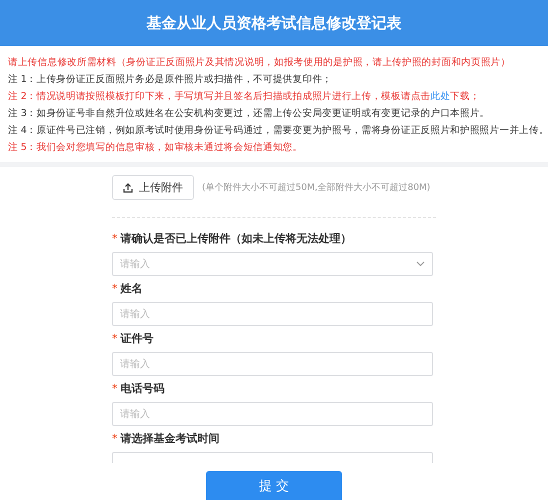 The width and height of the screenshot is (548, 500). What do you see at coordinates (274, 23) in the screenshot?
I see `page-title: 基金从业人员资格考试信息修改登记表` at bounding box center [274, 23].